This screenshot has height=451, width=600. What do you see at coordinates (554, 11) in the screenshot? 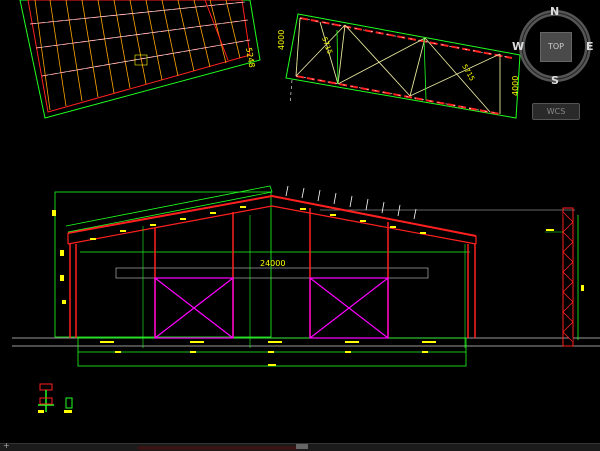
I see `viewcube-north: N` at bounding box center [554, 11].